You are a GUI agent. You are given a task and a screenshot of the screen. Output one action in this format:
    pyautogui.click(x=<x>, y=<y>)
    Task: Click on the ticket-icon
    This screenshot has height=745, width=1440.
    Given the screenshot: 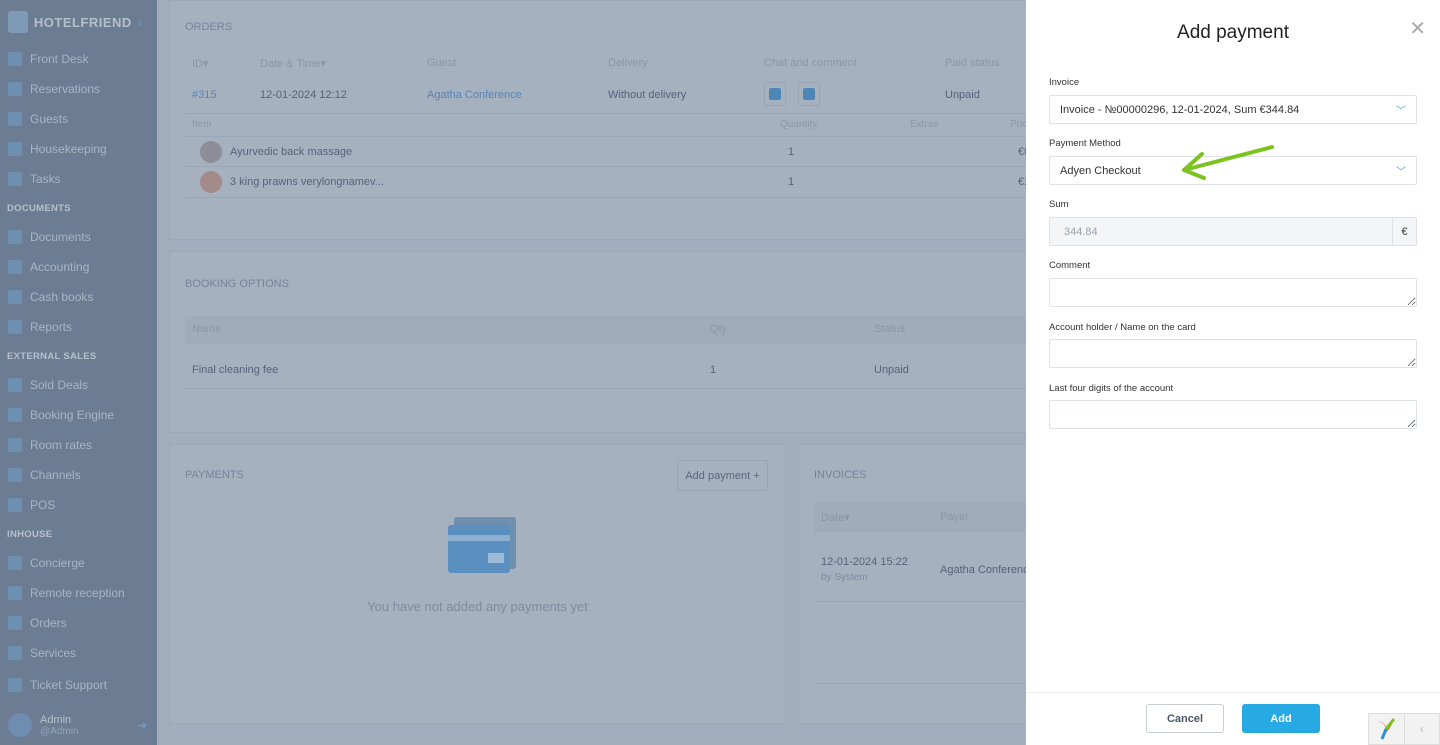 What is the action you would take?
    pyautogui.click(x=15, y=685)
    